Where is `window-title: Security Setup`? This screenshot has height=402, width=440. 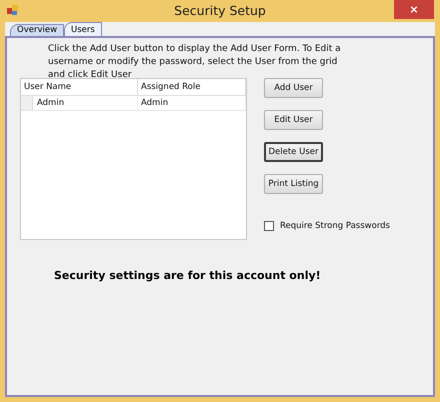
window-title: Security Setup is located at coordinates (220, 11).